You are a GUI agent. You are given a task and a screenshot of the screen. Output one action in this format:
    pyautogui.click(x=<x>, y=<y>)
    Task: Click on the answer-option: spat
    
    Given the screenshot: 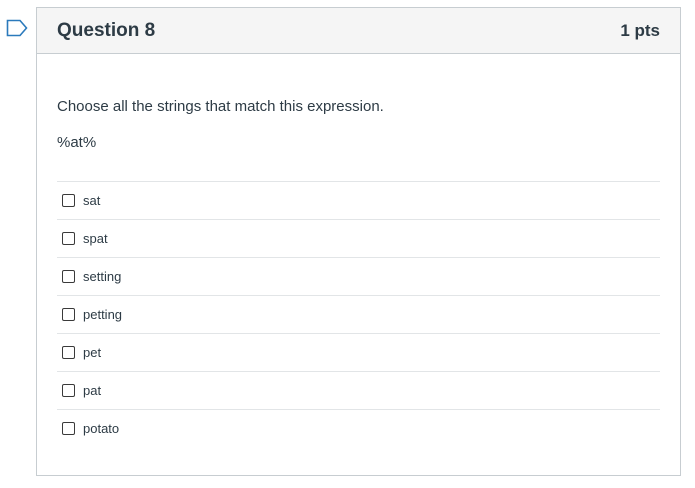 What is the action you would take?
    pyautogui.click(x=358, y=239)
    